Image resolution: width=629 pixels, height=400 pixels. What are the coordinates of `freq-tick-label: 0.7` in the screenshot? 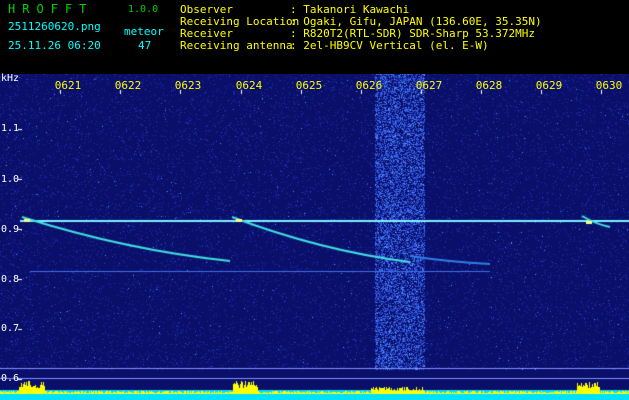 It's located at (10, 328).